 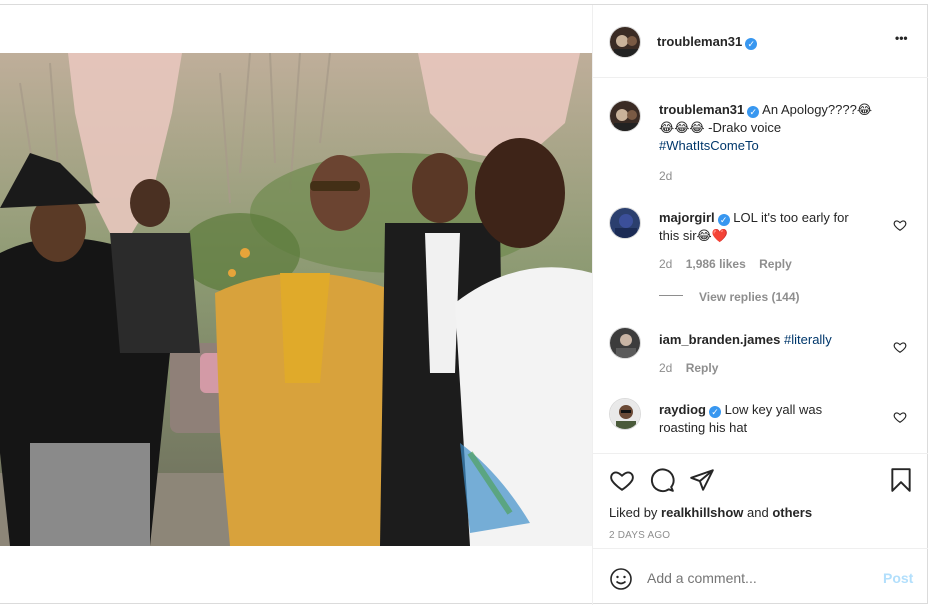 I want to click on caption-avatar, so click(x=625, y=116).